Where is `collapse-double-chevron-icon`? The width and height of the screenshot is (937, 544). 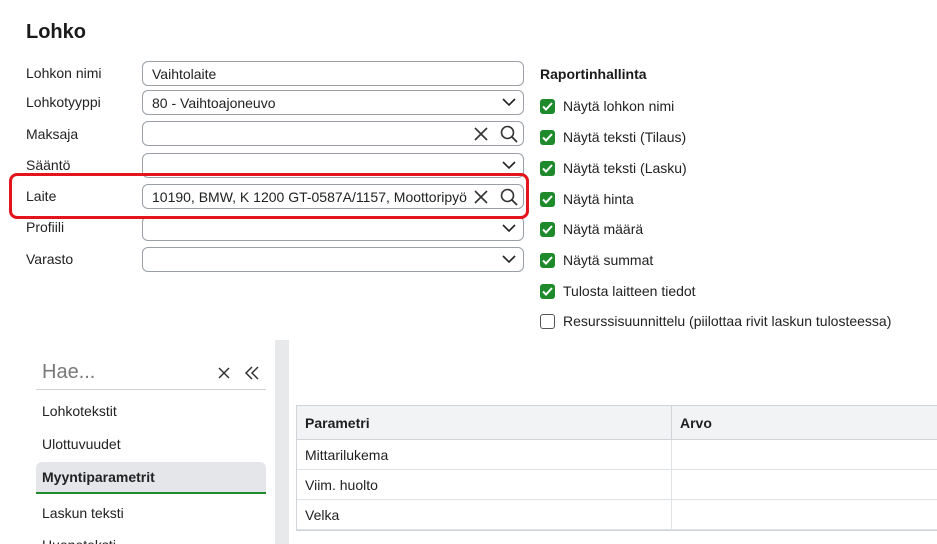 collapse-double-chevron-icon is located at coordinates (252, 373).